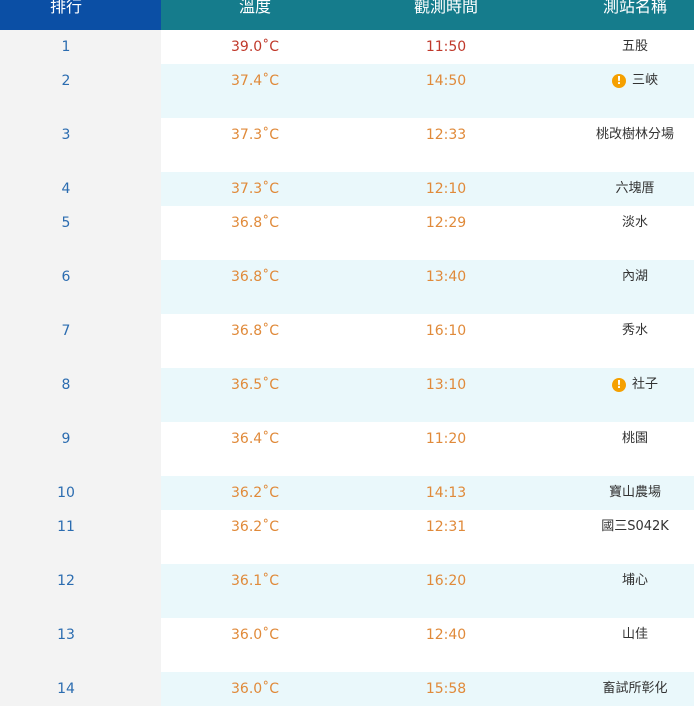 The width and height of the screenshot is (694, 706). Describe the element at coordinates (347, 91) in the screenshot. I see `table-row: 2 37.4˚C 14:50! 三峽` at that location.